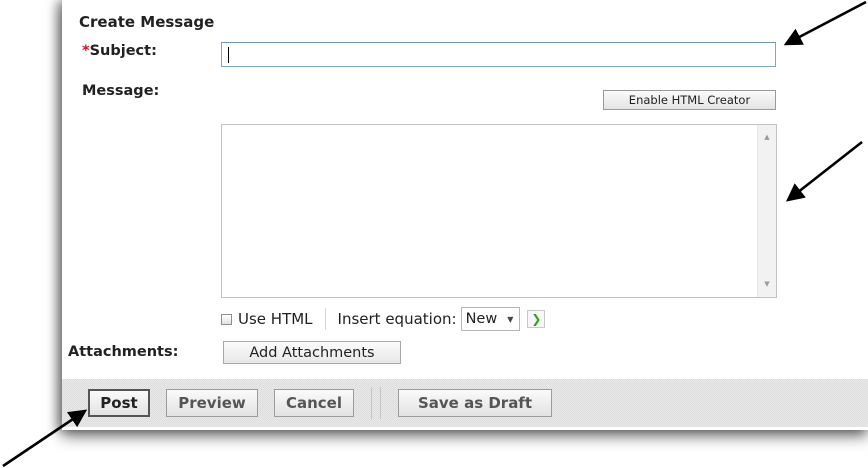 This screenshot has height=468, width=868. Describe the element at coordinates (121, 91) in the screenshot. I see `message-label: Message:` at that location.